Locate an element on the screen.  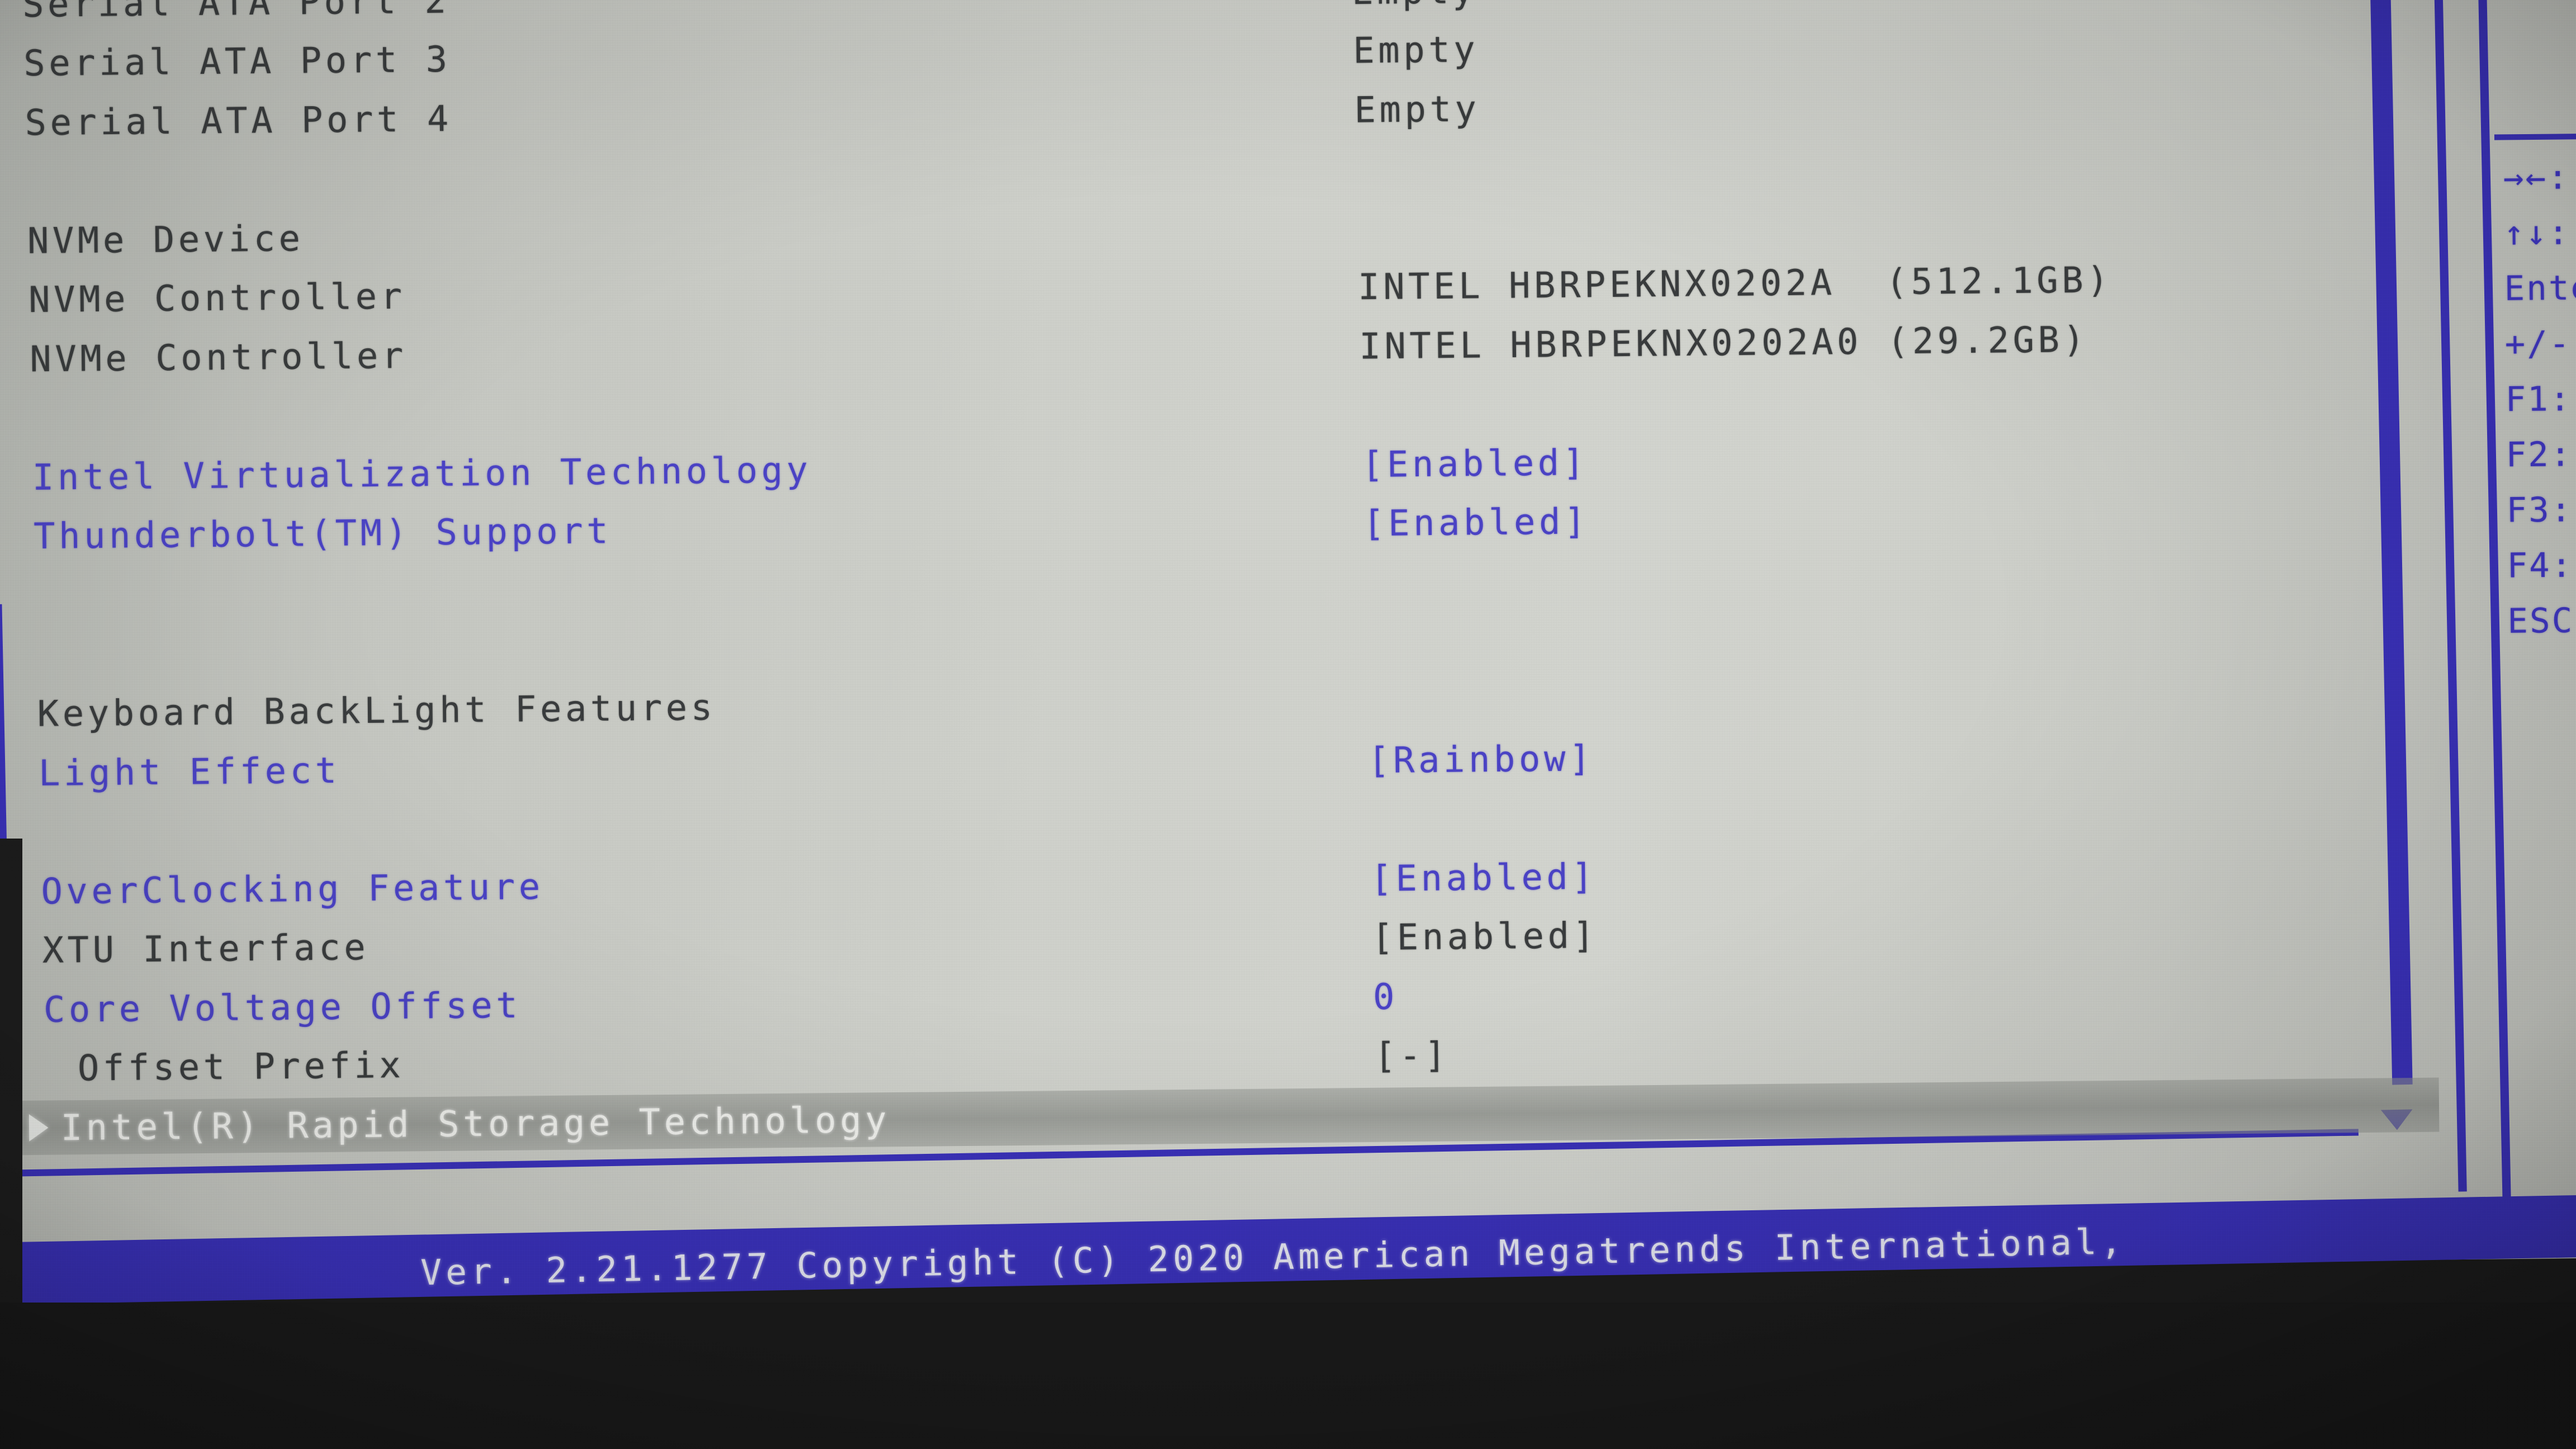
setting-value: INTEL HBRPEKNX0202A (512.1GB) is located at coordinates (1735, 283).